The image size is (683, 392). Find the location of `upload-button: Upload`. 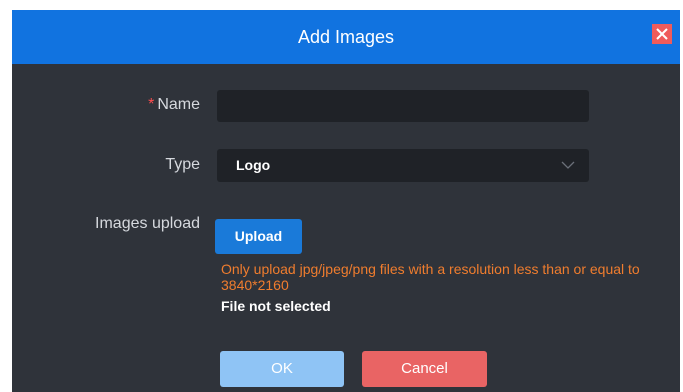

upload-button: Upload is located at coordinates (258, 236).